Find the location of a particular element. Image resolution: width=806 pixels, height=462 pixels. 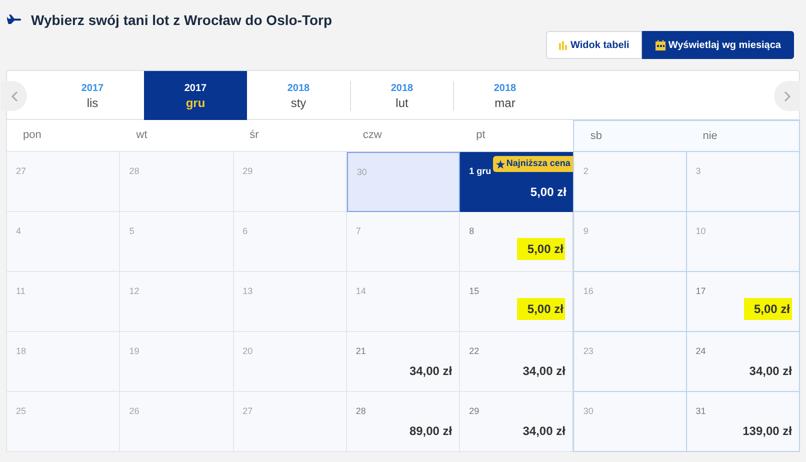

day-cell: 8 5,00 zł is located at coordinates (517, 242).